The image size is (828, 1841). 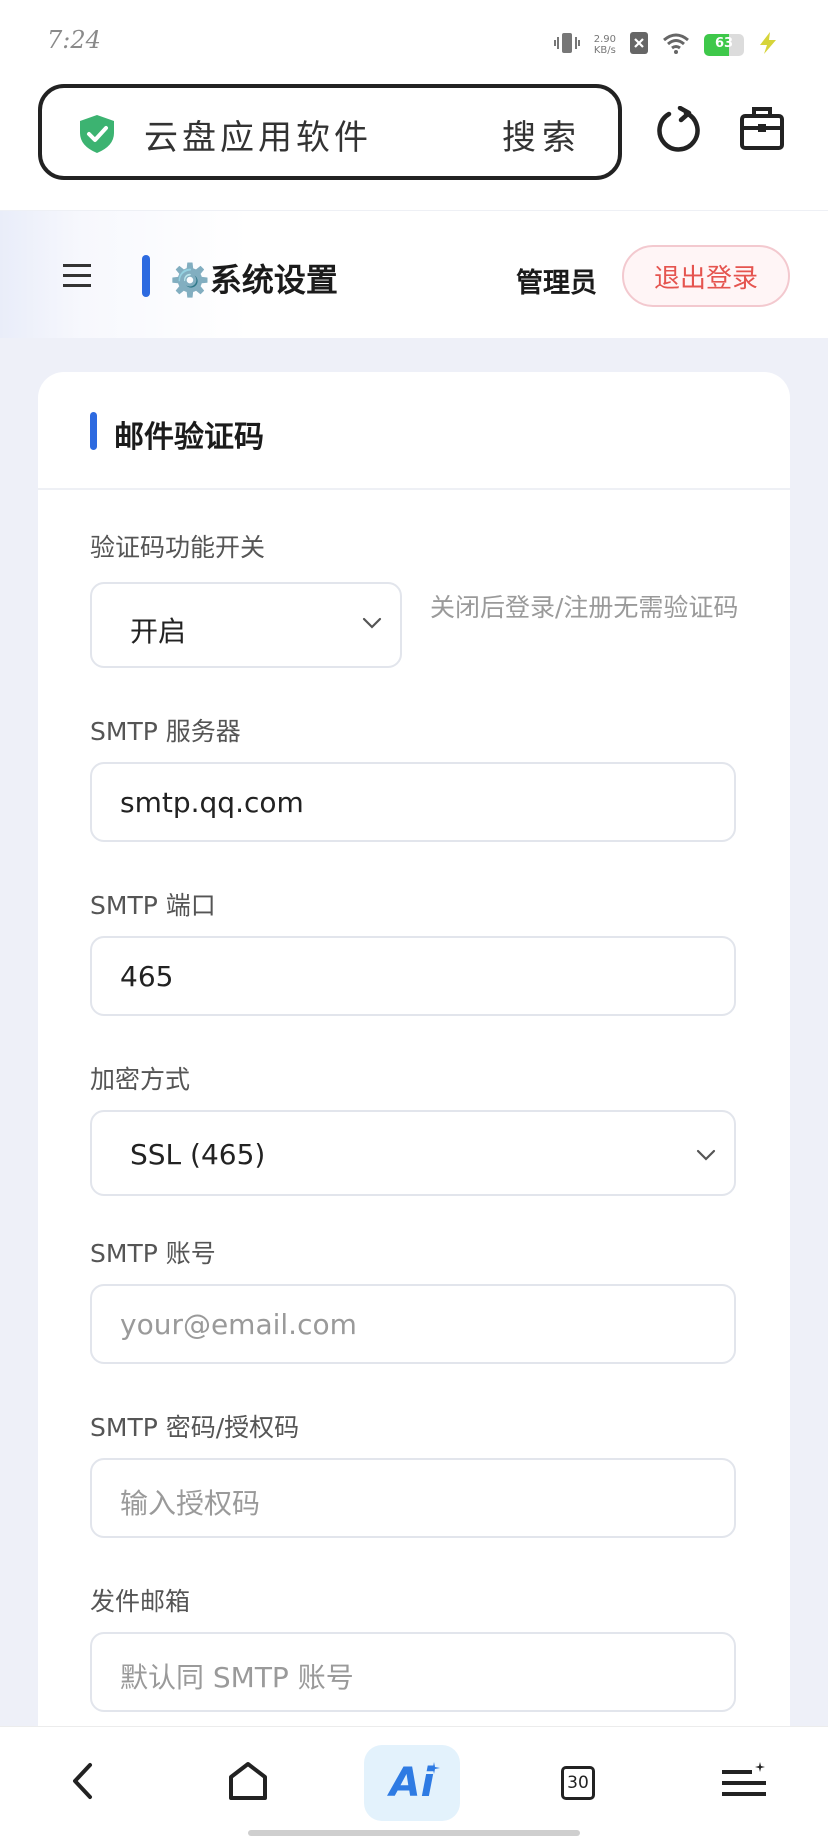 What do you see at coordinates (566, 45) in the screenshot?
I see `vibrate-icon` at bounding box center [566, 45].